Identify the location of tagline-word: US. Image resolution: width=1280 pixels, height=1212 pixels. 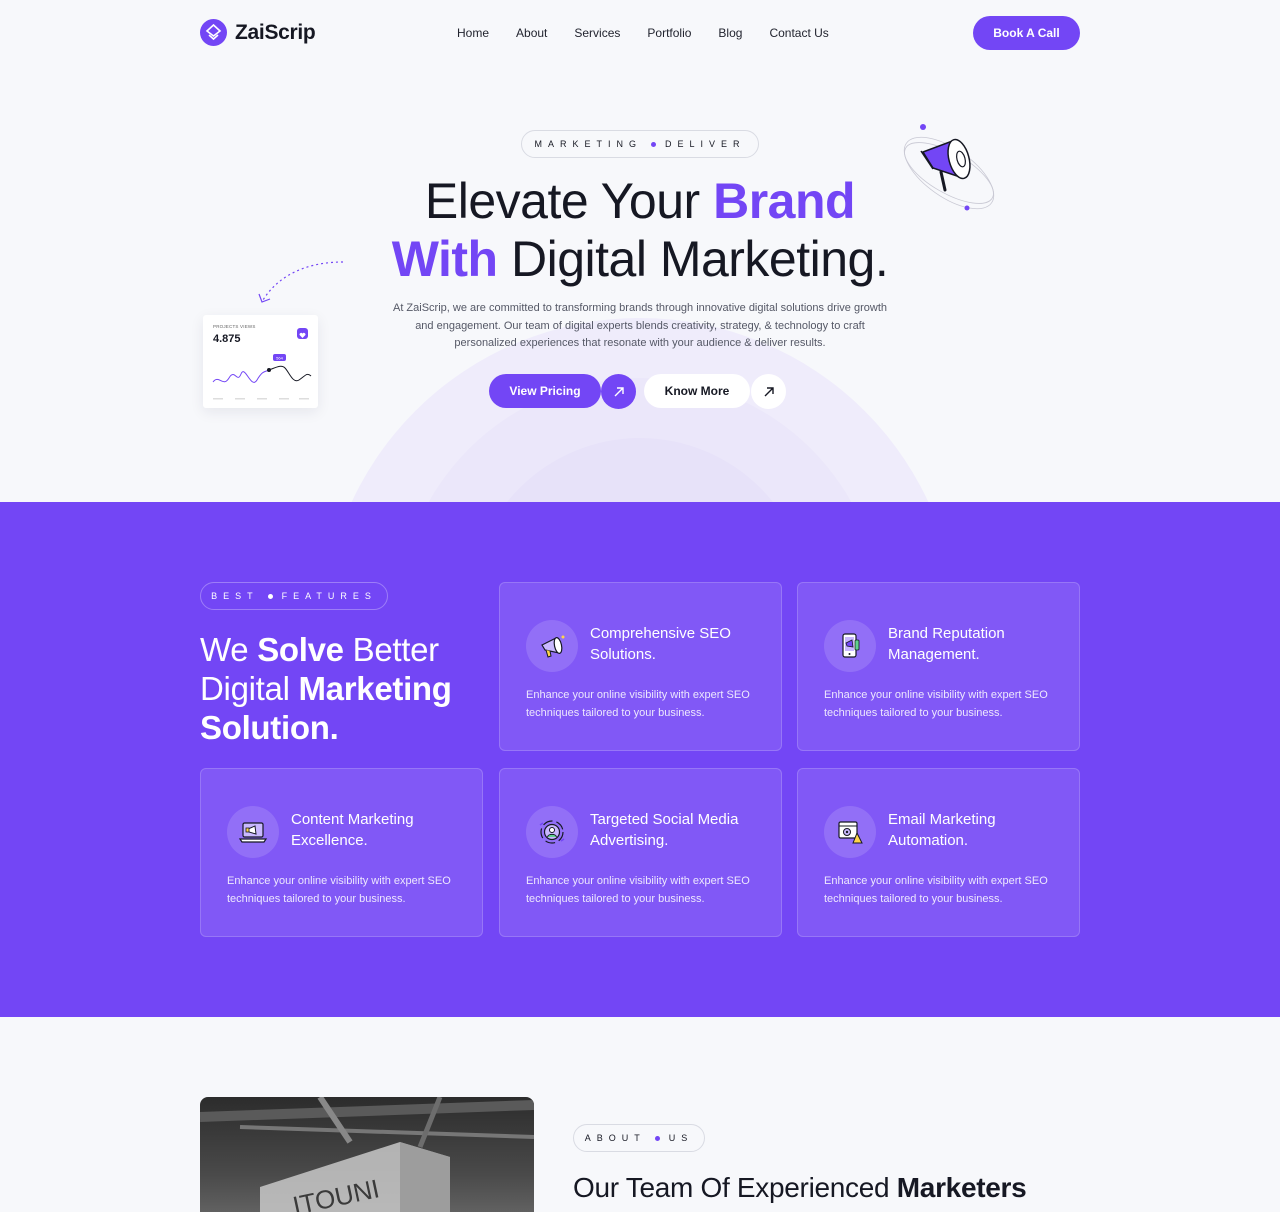
(681, 1138).